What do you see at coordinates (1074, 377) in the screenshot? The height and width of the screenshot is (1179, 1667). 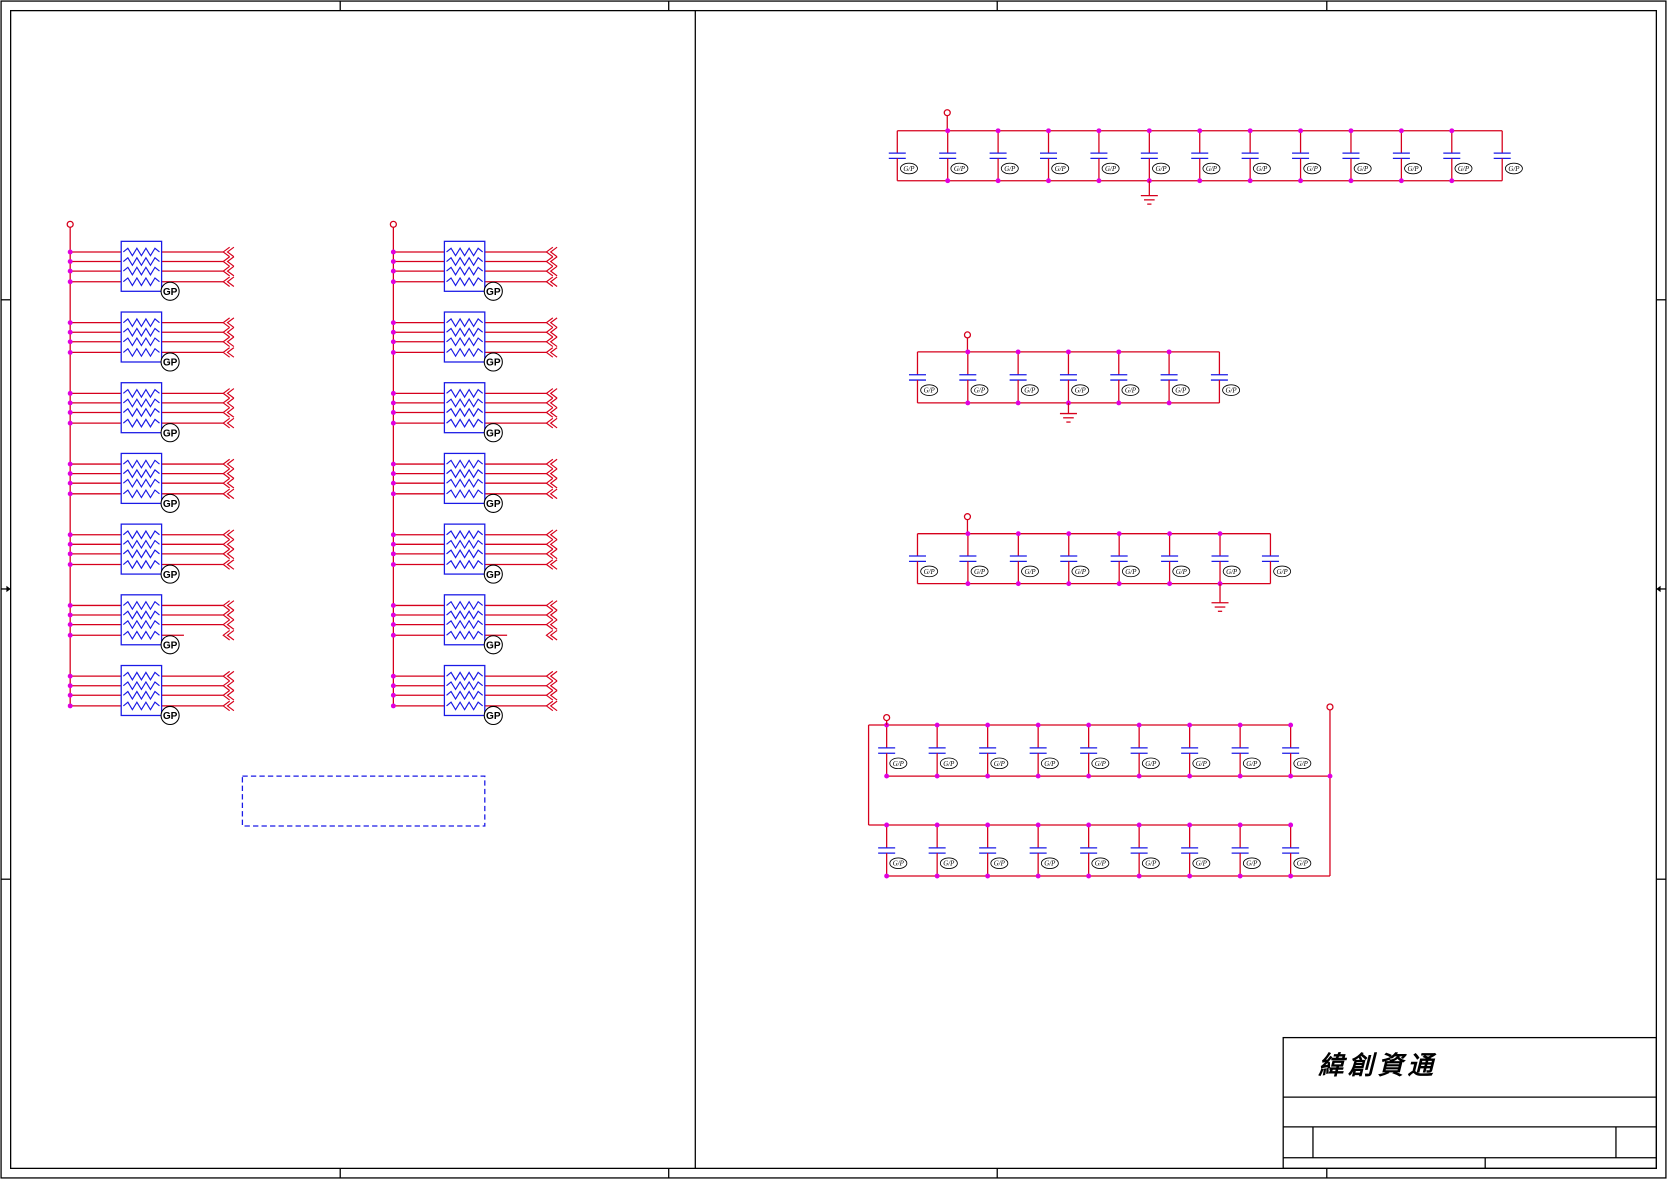 I see `capacitor-bank: G/P G/P G/P G/P G/P G/P G/P` at bounding box center [1074, 377].